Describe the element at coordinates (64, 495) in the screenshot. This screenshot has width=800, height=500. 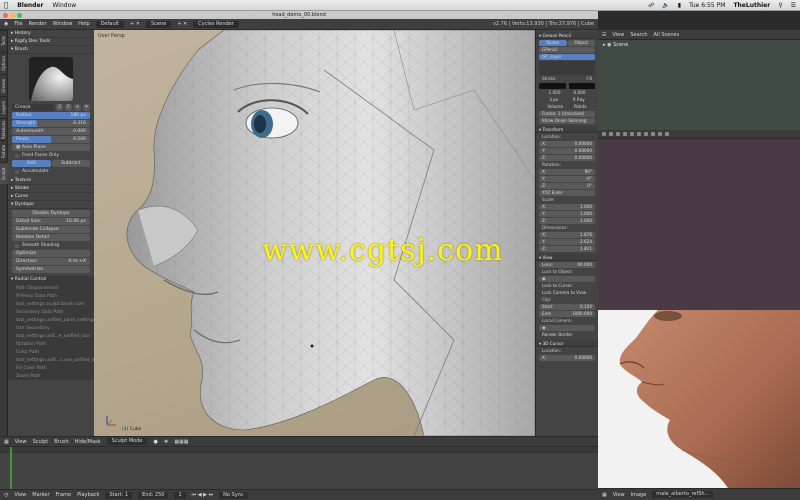
I see `menu-frame: Frame` at that location.